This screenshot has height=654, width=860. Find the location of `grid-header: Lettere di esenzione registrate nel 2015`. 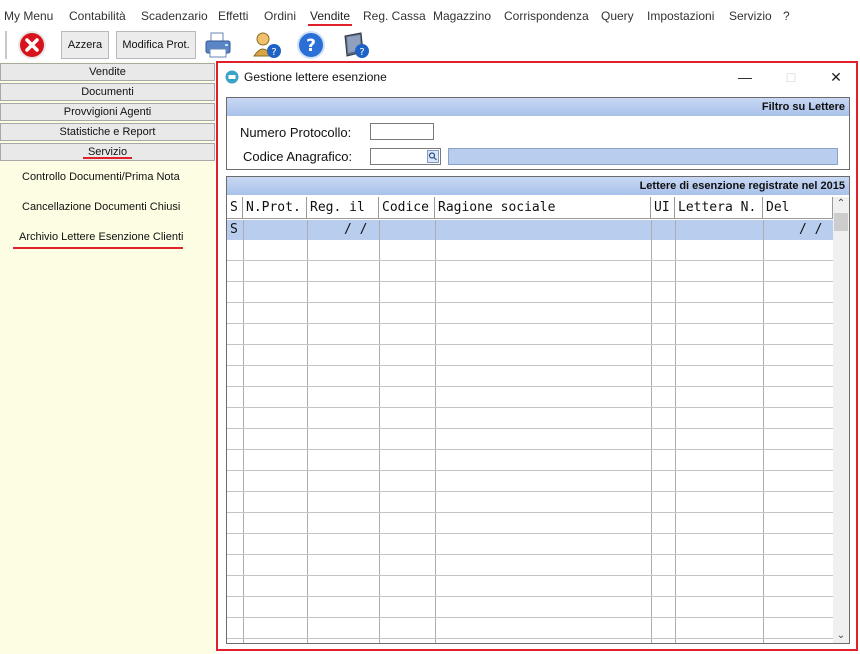

grid-header: Lettere di esenzione registrate nel 2015 is located at coordinates (538, 186).